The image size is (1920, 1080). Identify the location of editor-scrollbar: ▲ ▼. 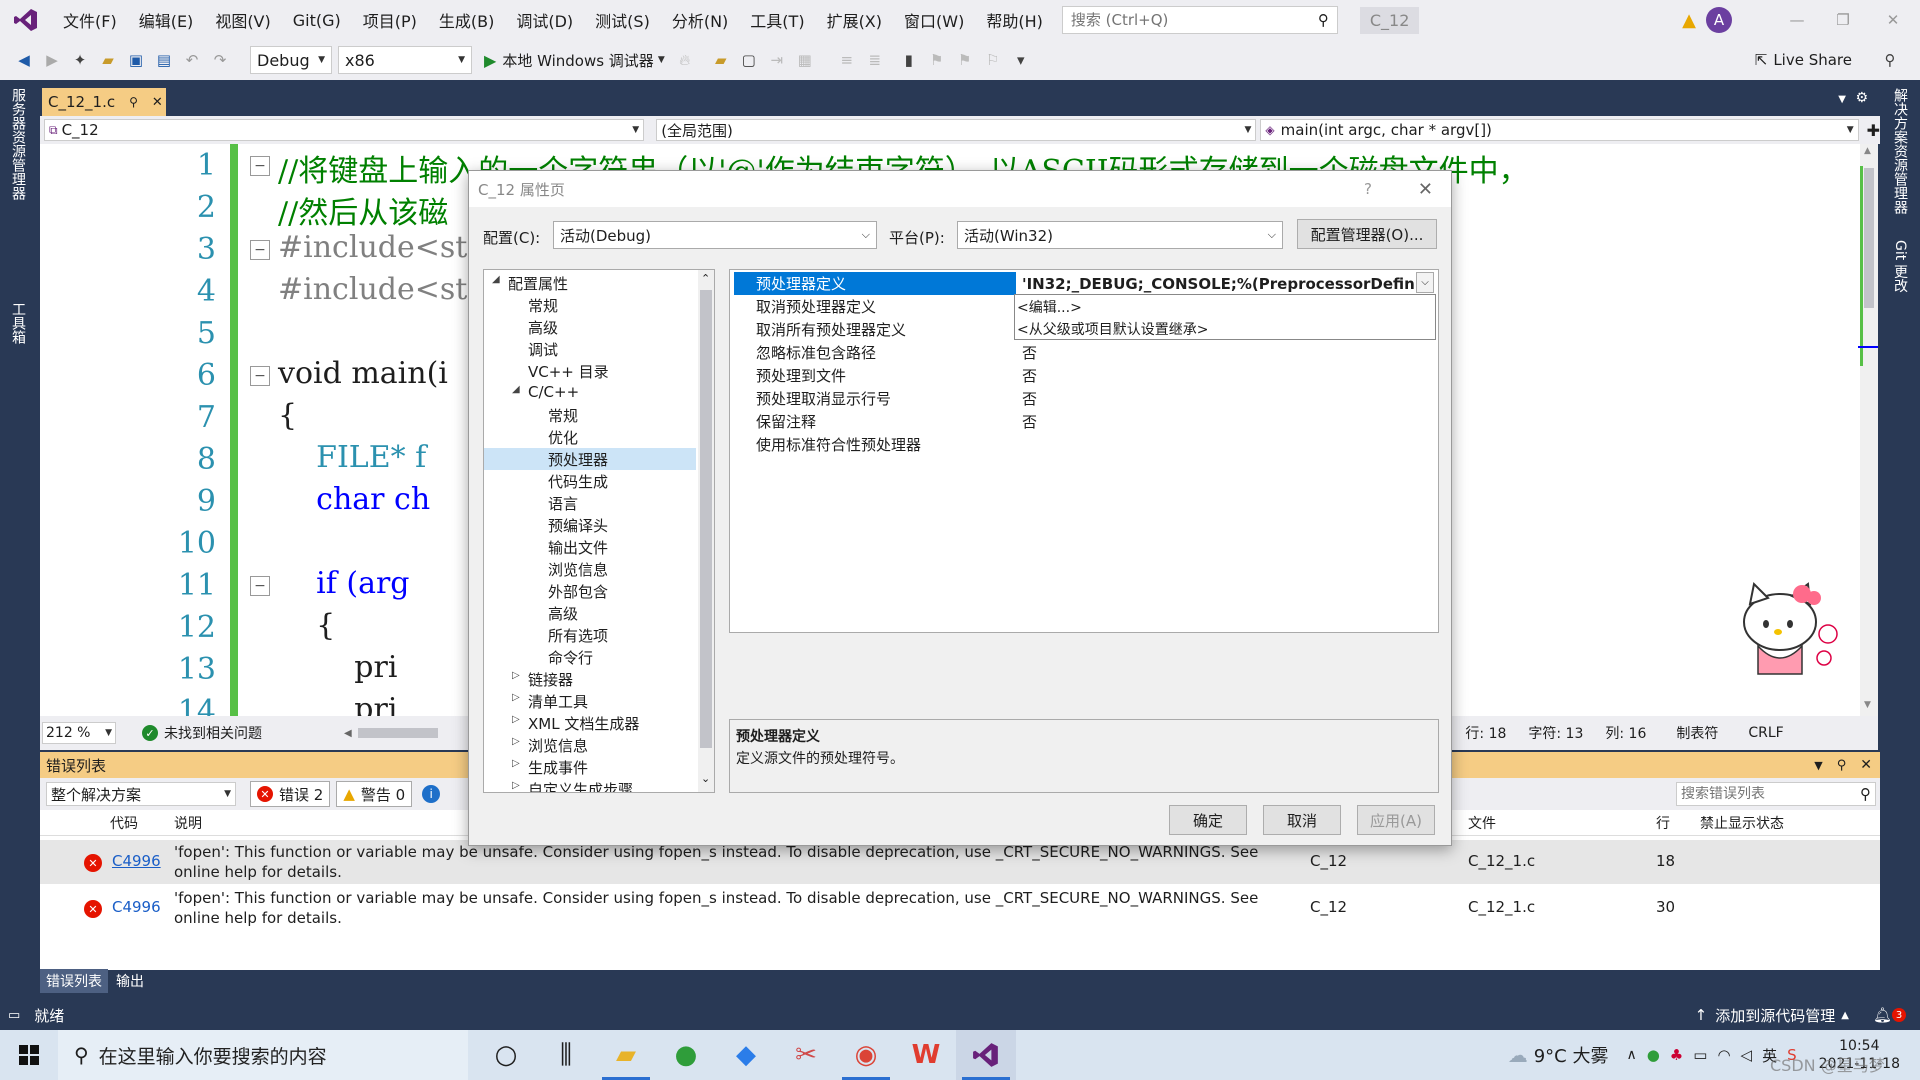
(1869, 430).